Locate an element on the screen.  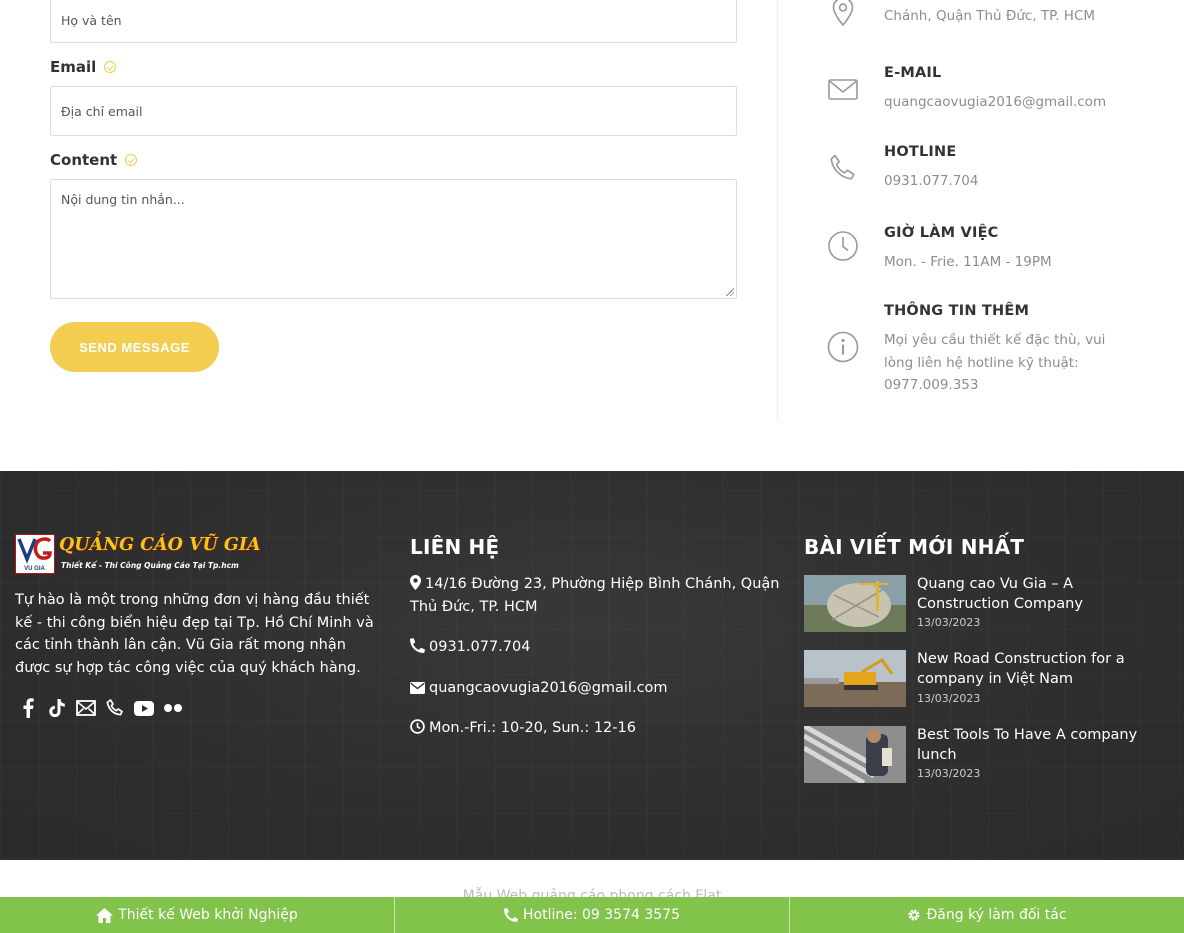
more-title: THÔNG TIN THÊM is located at coordinates (957, 311).